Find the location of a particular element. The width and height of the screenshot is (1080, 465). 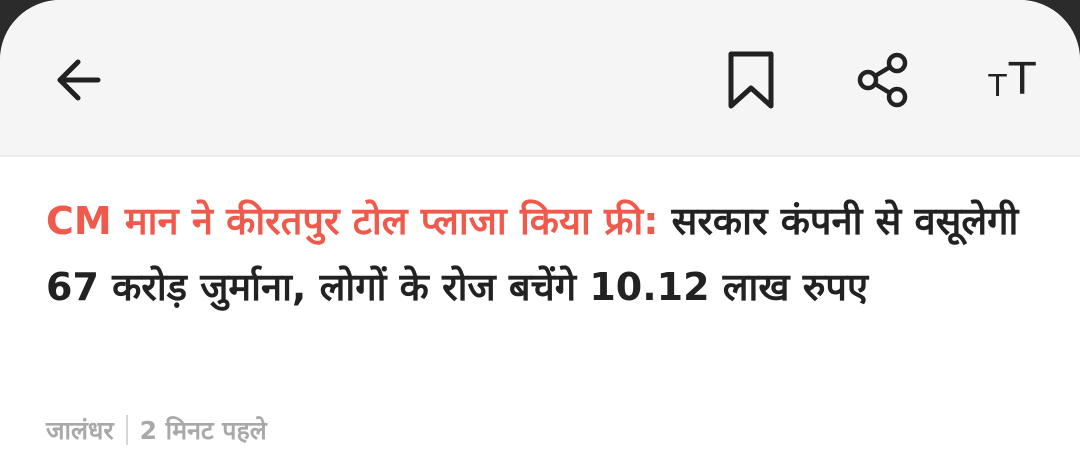

article-meta: जालंधर 2 मिनट पहले is located at coordinates (156, 430).